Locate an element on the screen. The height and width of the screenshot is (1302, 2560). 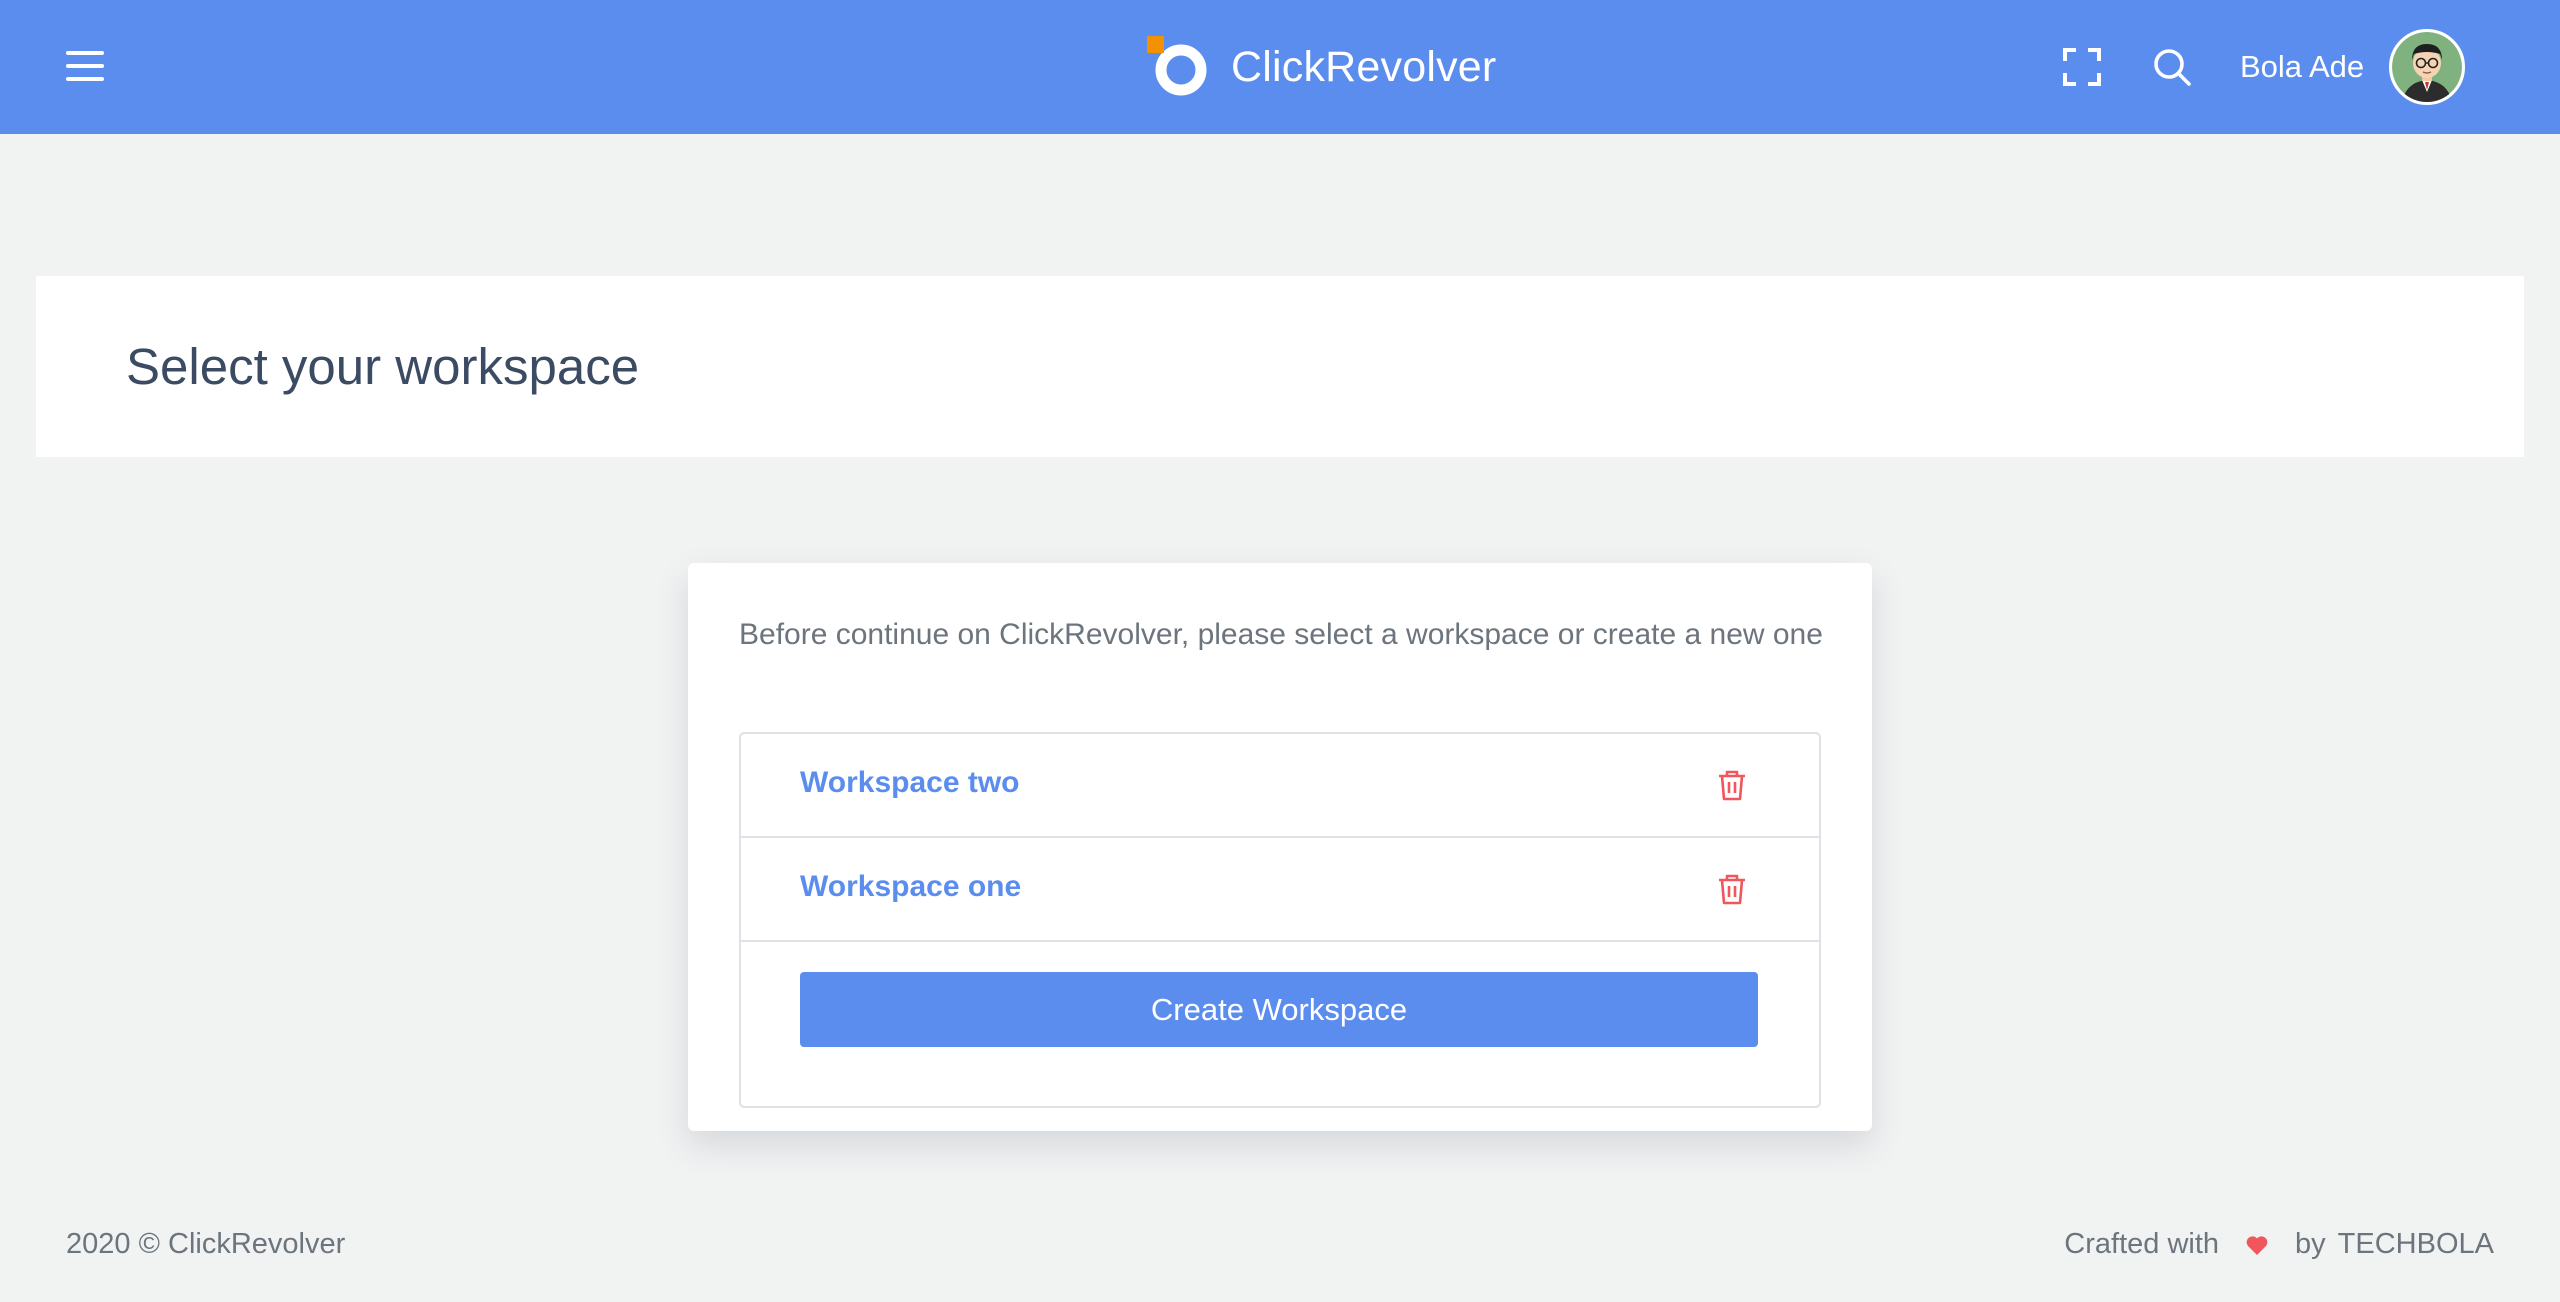
list-item: Workspace one is located at coordinates (1280, 890).